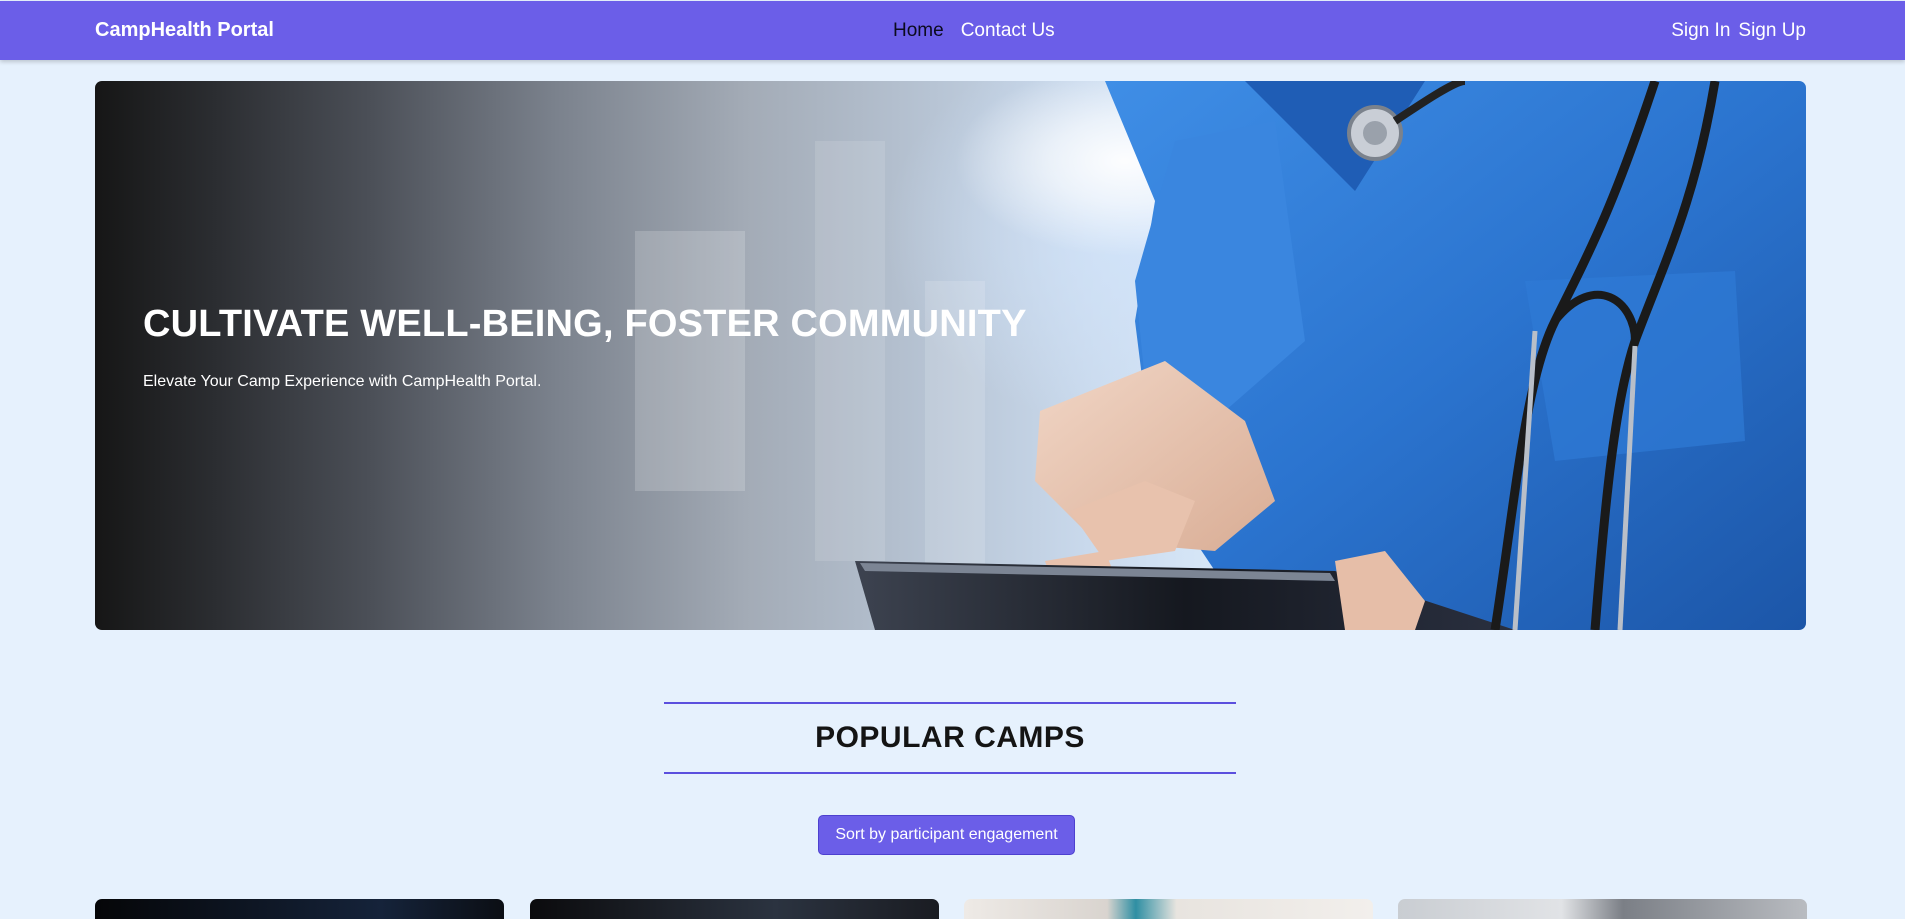 This screenshot has height=919, width=1905. What do you see at coordinates (585, 324) in the screenshot?
I see `hero-title: CULTIVATE WELL-BEING, FOSTER COMMUNITY` at bounding box center [585, 324].